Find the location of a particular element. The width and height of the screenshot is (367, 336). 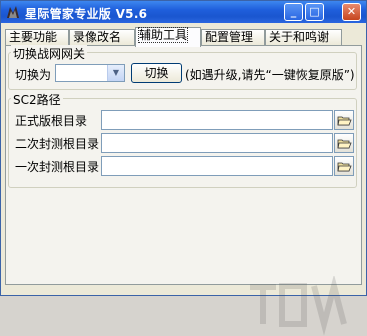

watermark-logo is located at coordinates (298, 306).